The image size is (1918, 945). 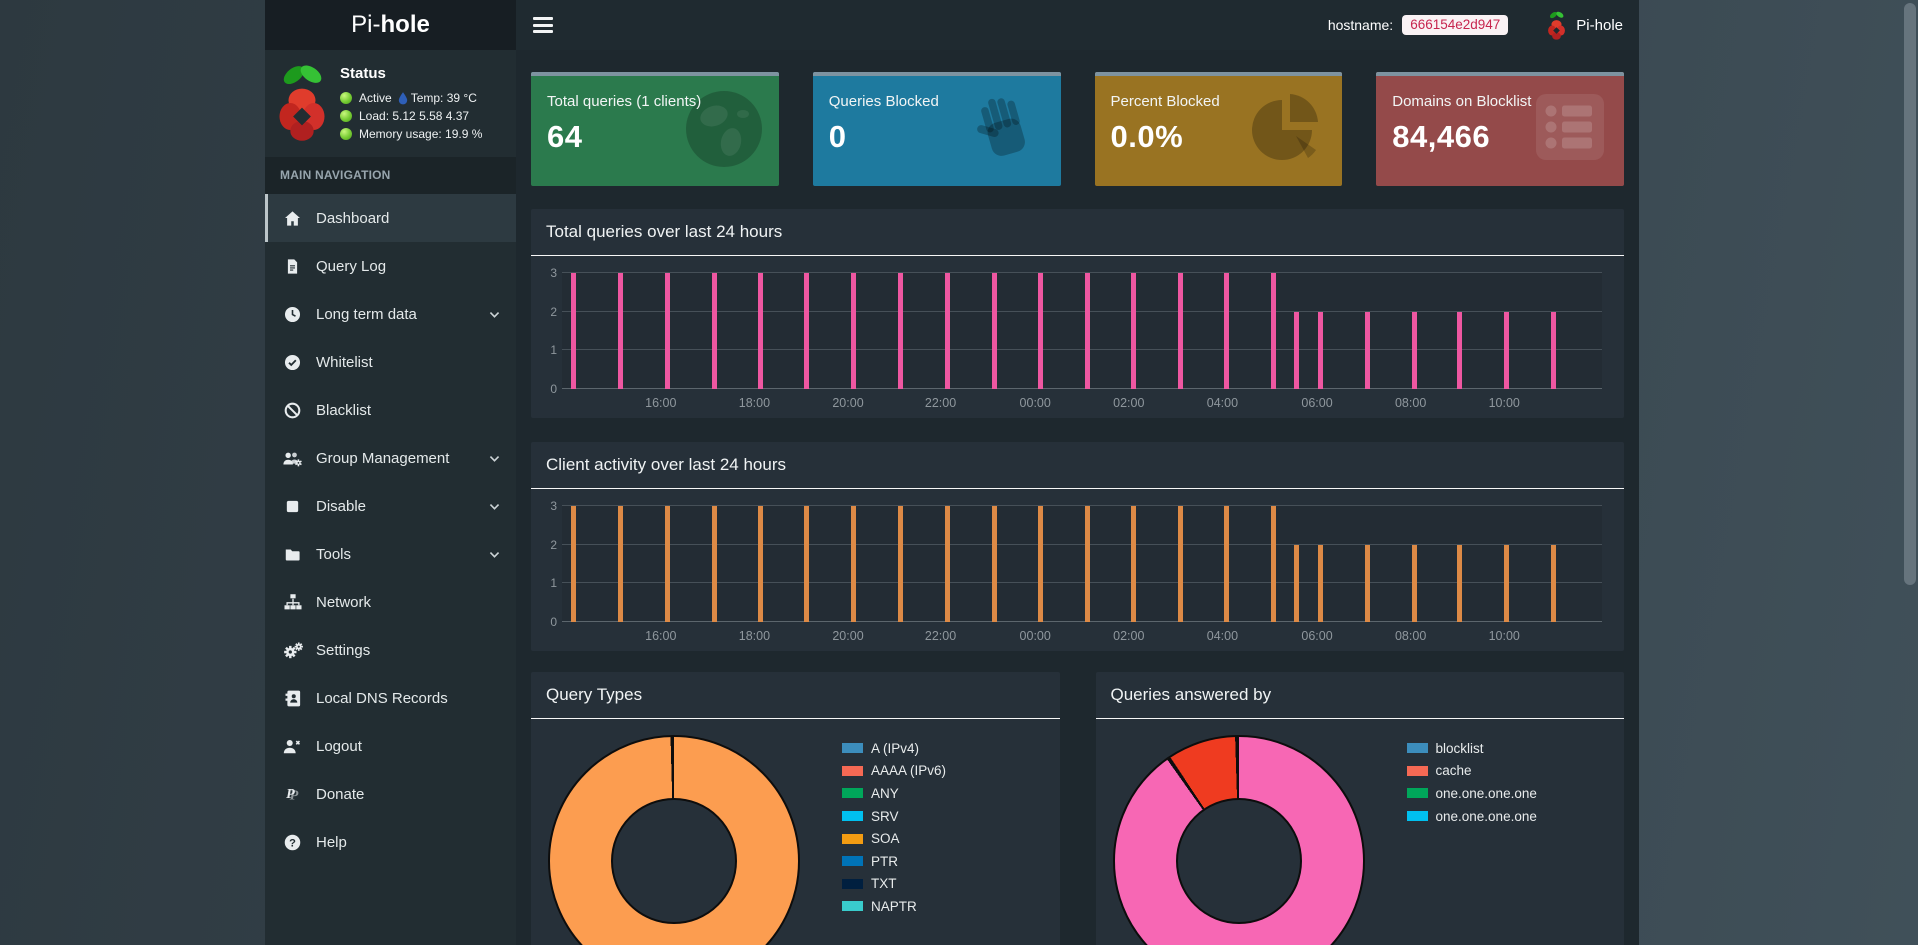 I want to click on sidebar-item-network: Network, so click(x=390, y=602).